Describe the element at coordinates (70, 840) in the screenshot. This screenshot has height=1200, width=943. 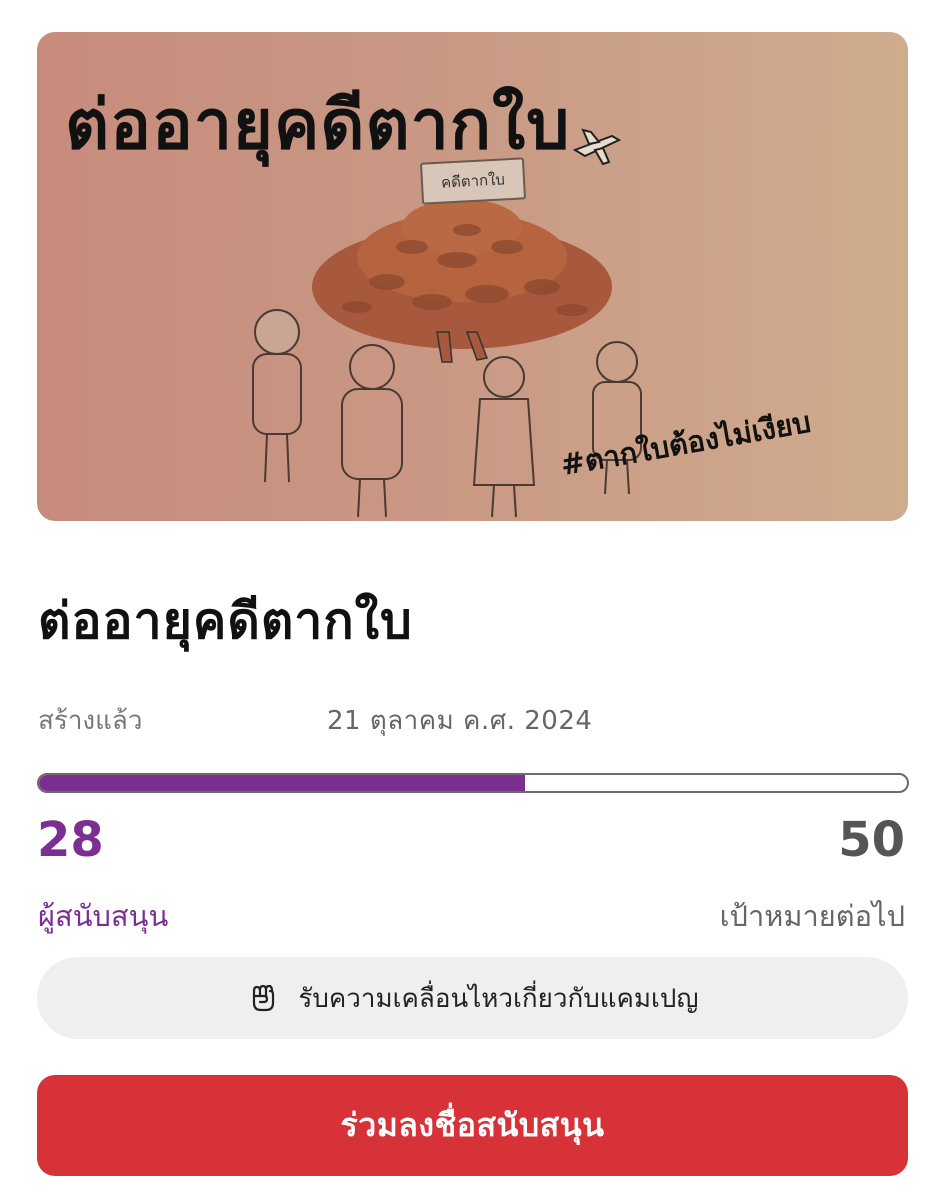
I see `supporters-count: 28` at that location.